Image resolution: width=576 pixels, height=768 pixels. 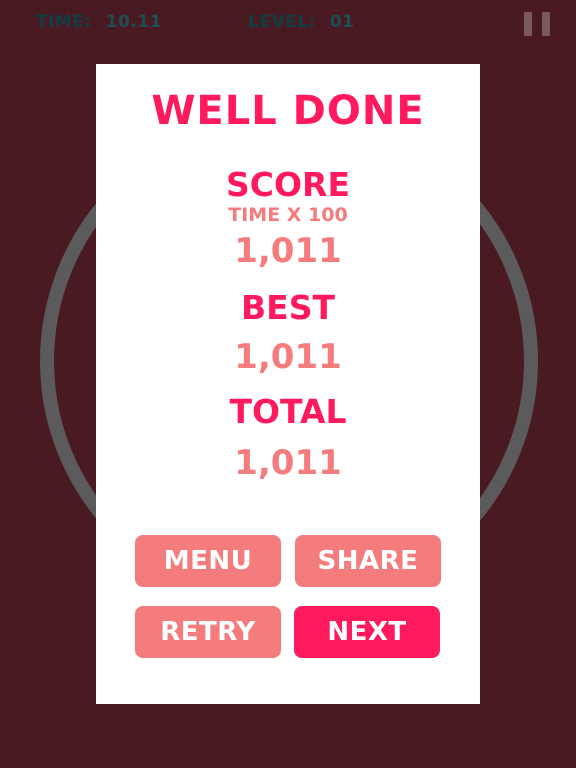 I want to click on score-value: 1,011, so click(x=288, y=251).